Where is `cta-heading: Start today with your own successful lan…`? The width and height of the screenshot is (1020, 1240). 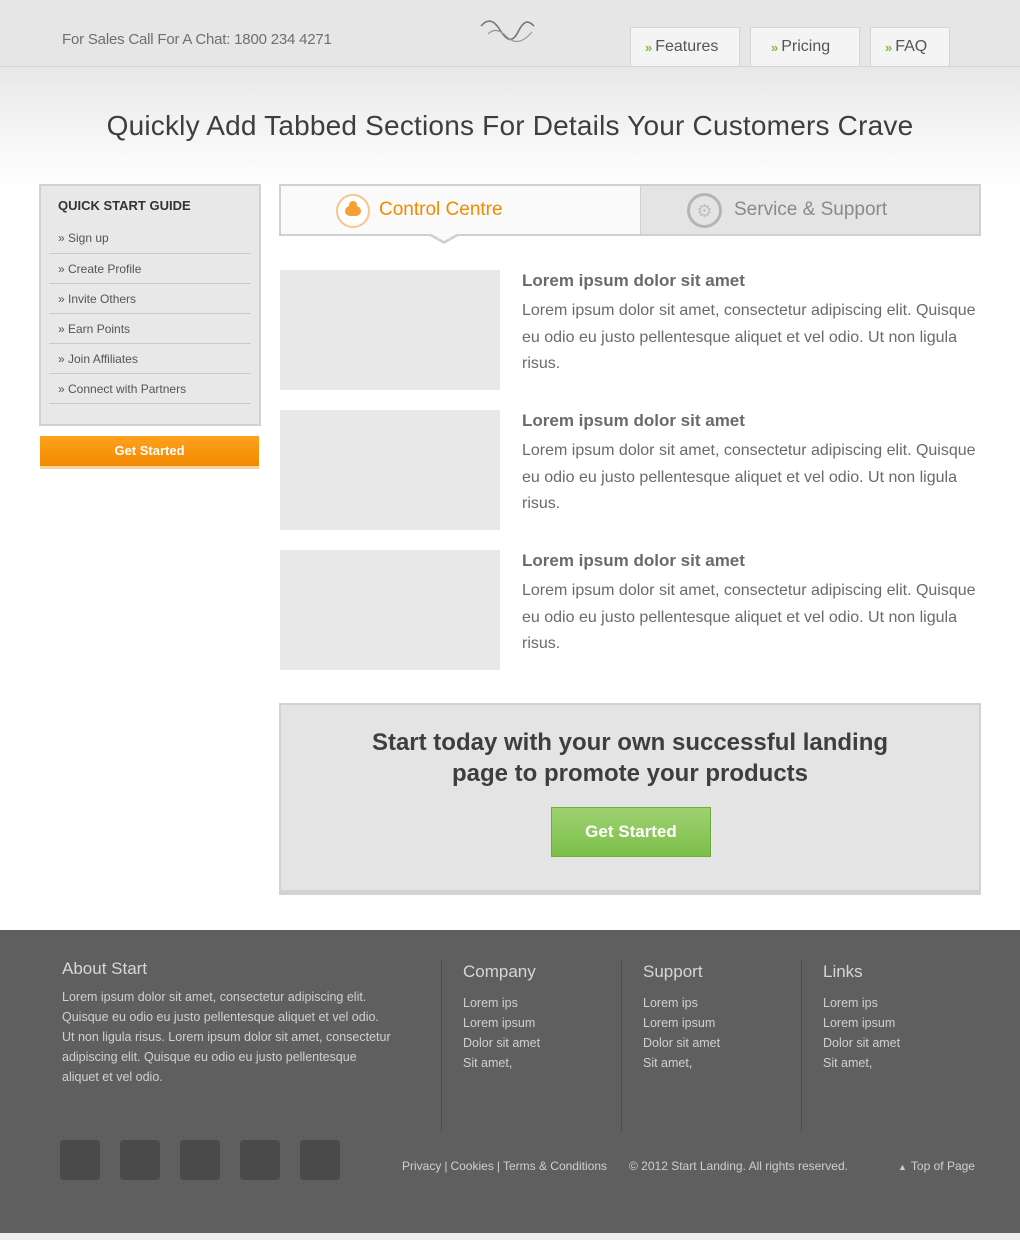
cta-heading: Start today with your own successful lan… is located at coordinates (630, 758).